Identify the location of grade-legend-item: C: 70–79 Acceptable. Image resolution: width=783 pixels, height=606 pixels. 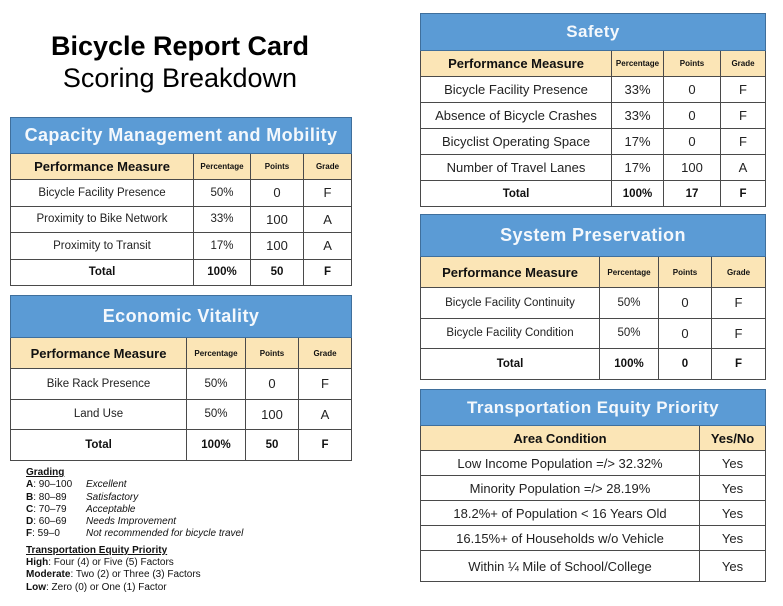
(134, 510).